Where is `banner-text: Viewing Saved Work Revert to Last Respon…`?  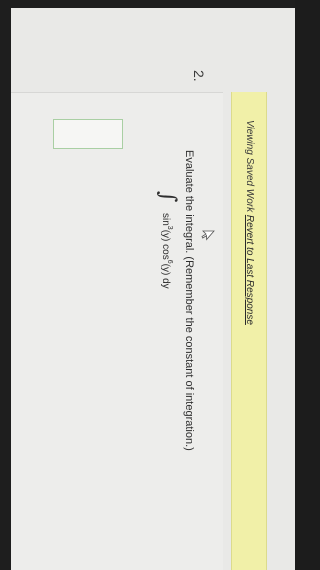 banner-text: Viewing Saved Work Revert to Last Respon… is located at coordinates (249, 222).